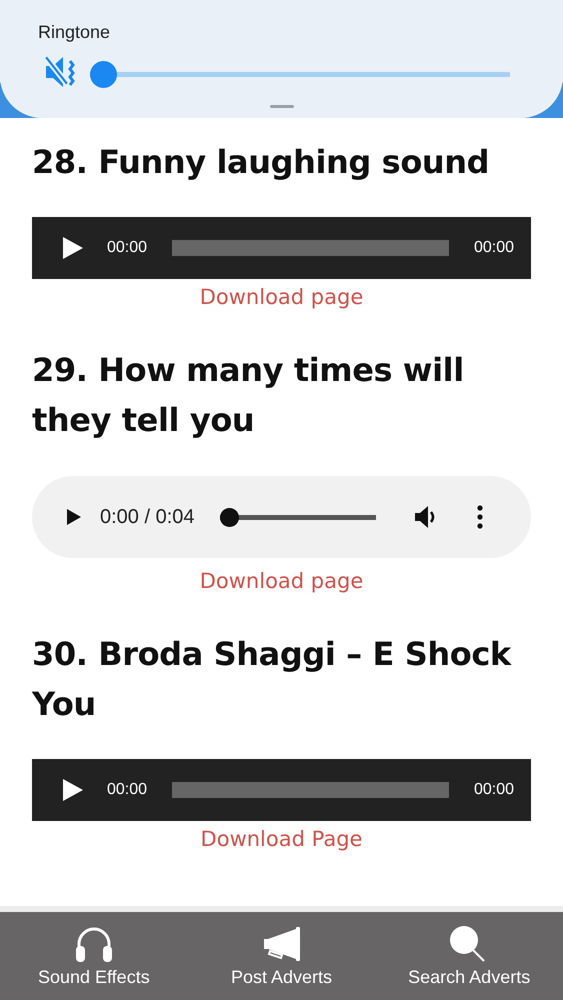  I want to click on playback-time: 0:00 / 0:04, so click(147, 517).